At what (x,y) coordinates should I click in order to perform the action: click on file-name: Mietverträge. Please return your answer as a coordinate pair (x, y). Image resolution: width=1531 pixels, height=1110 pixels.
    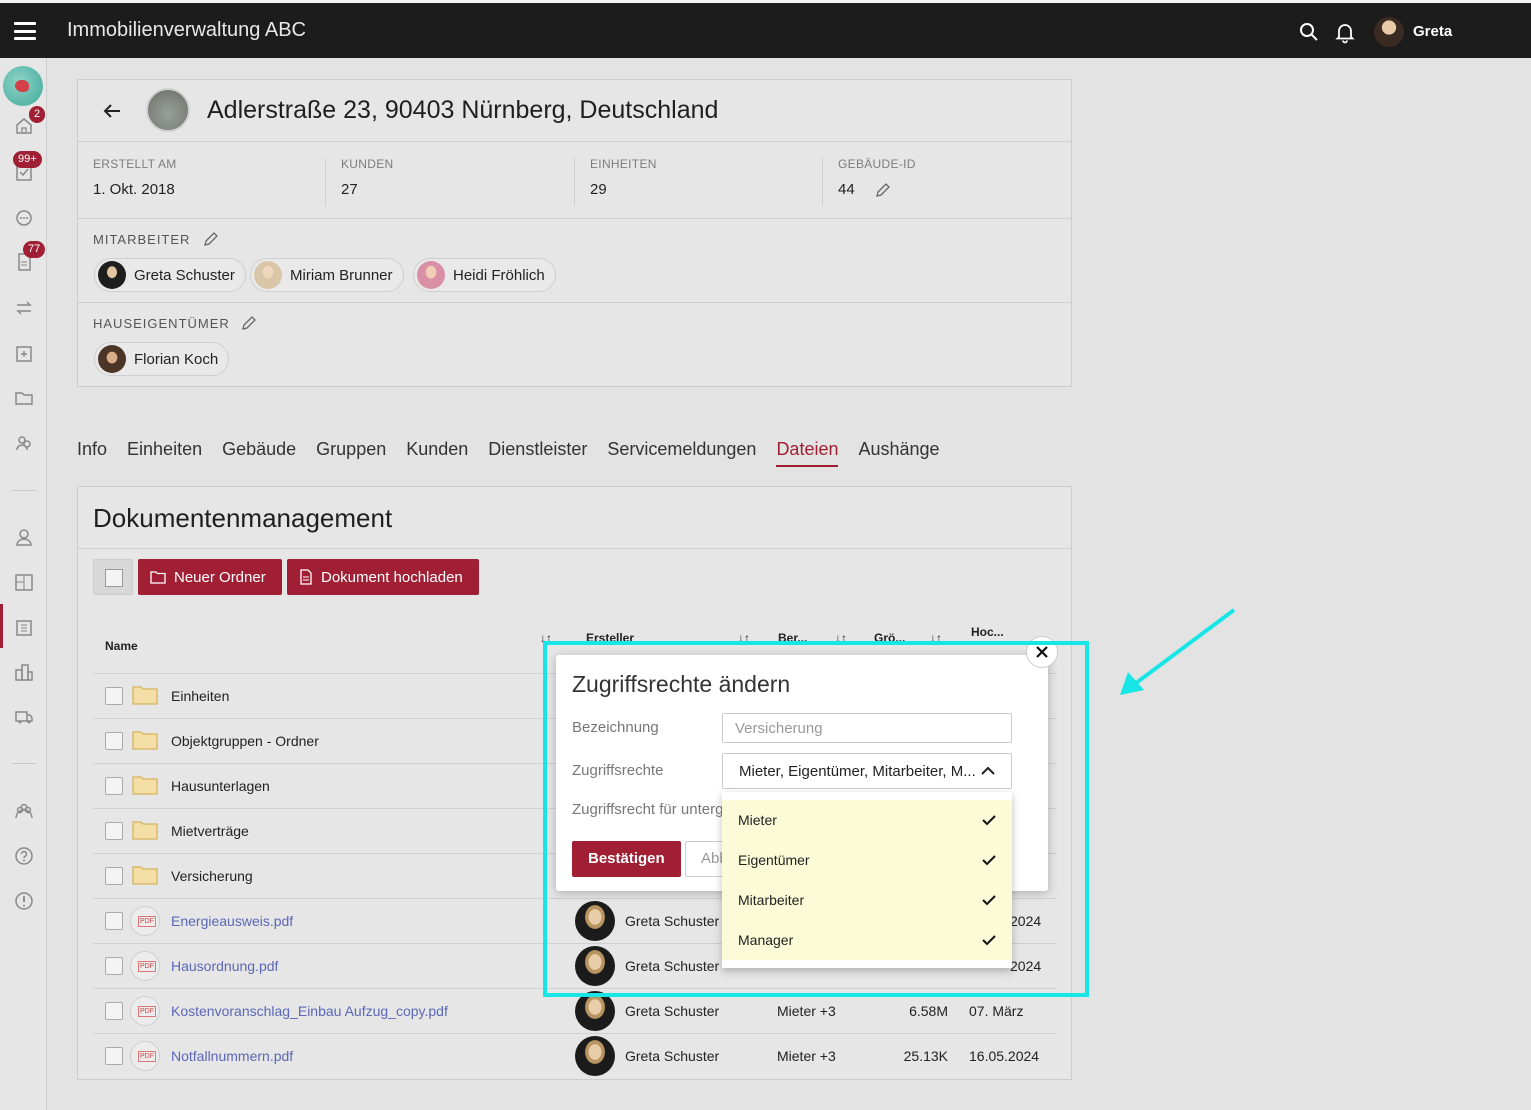
    Looking at the image, I should click on (210, 831).